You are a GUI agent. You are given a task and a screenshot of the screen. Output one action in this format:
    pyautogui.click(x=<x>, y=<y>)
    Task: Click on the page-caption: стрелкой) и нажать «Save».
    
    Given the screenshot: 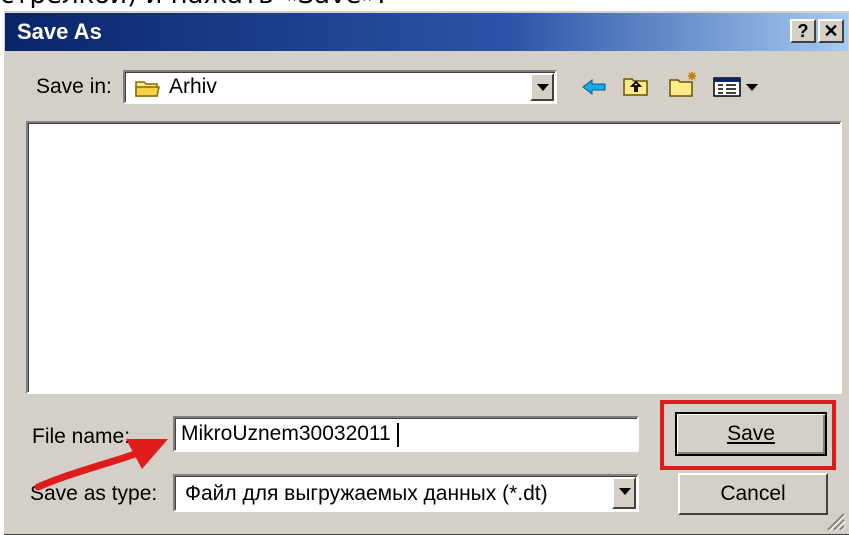 What is the action you would take?
    pyautogui.click(x=424, y=4)
    